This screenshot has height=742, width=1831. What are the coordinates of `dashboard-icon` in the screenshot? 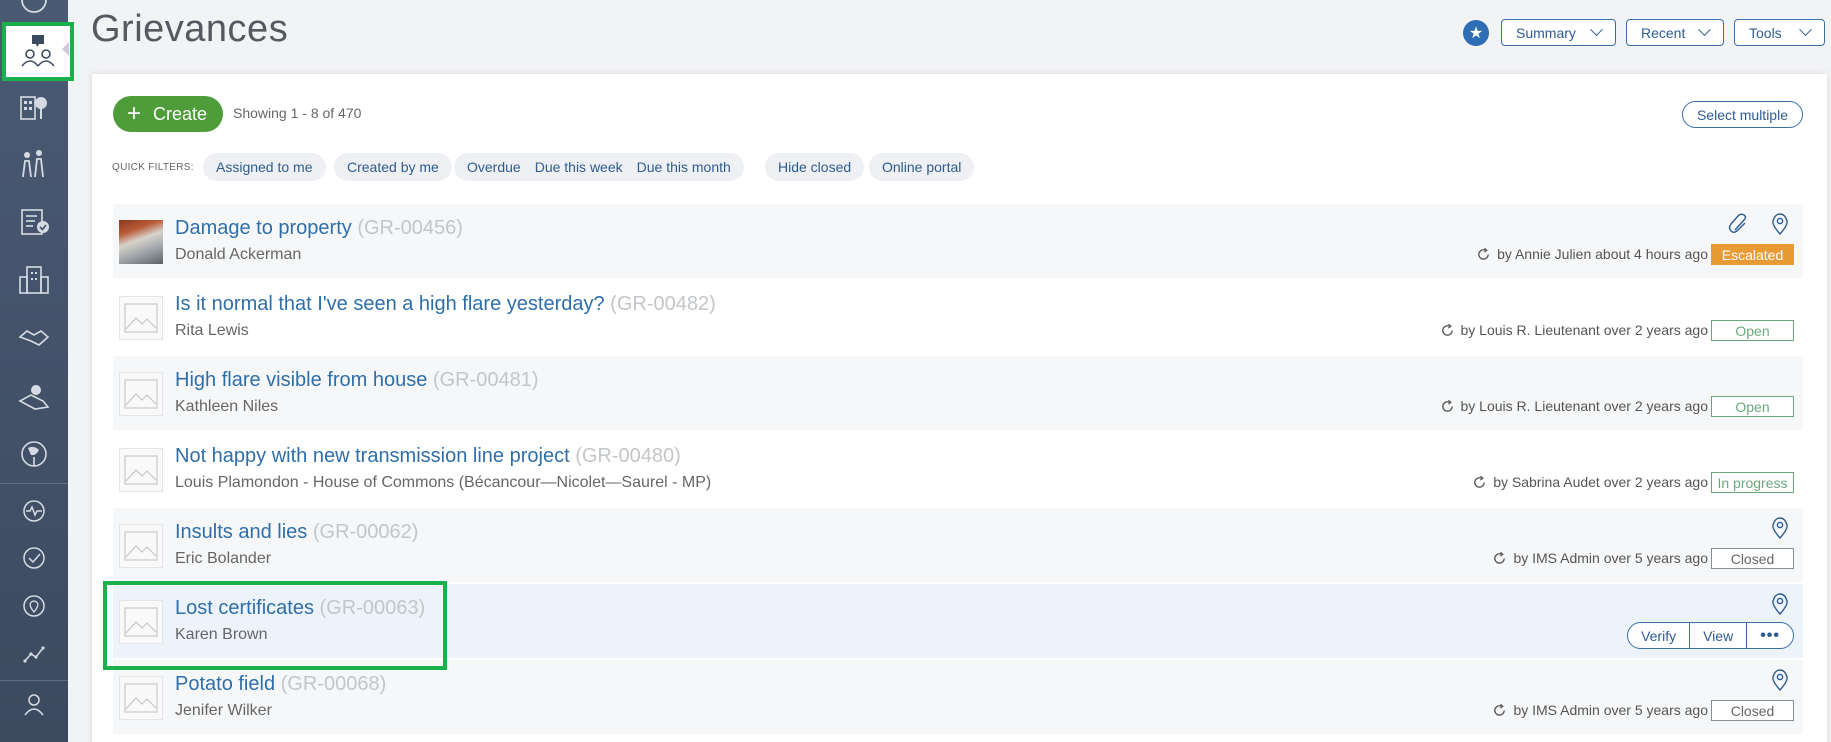 It's located at (34, 9).